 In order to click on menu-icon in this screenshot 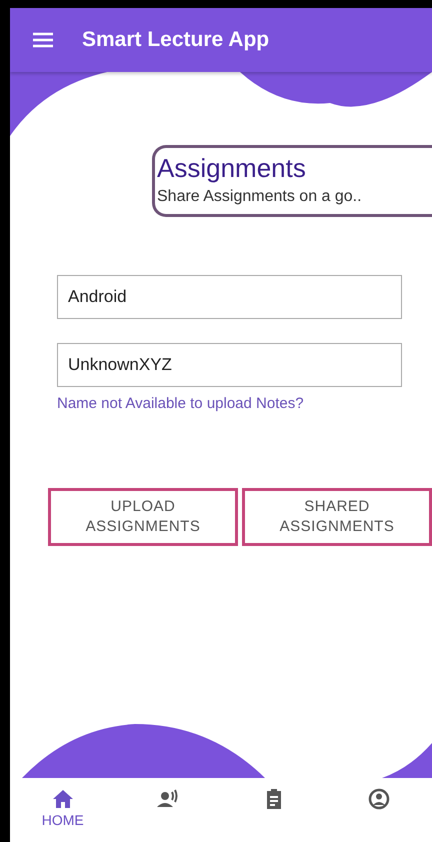, I will do `click(43, 40)`.